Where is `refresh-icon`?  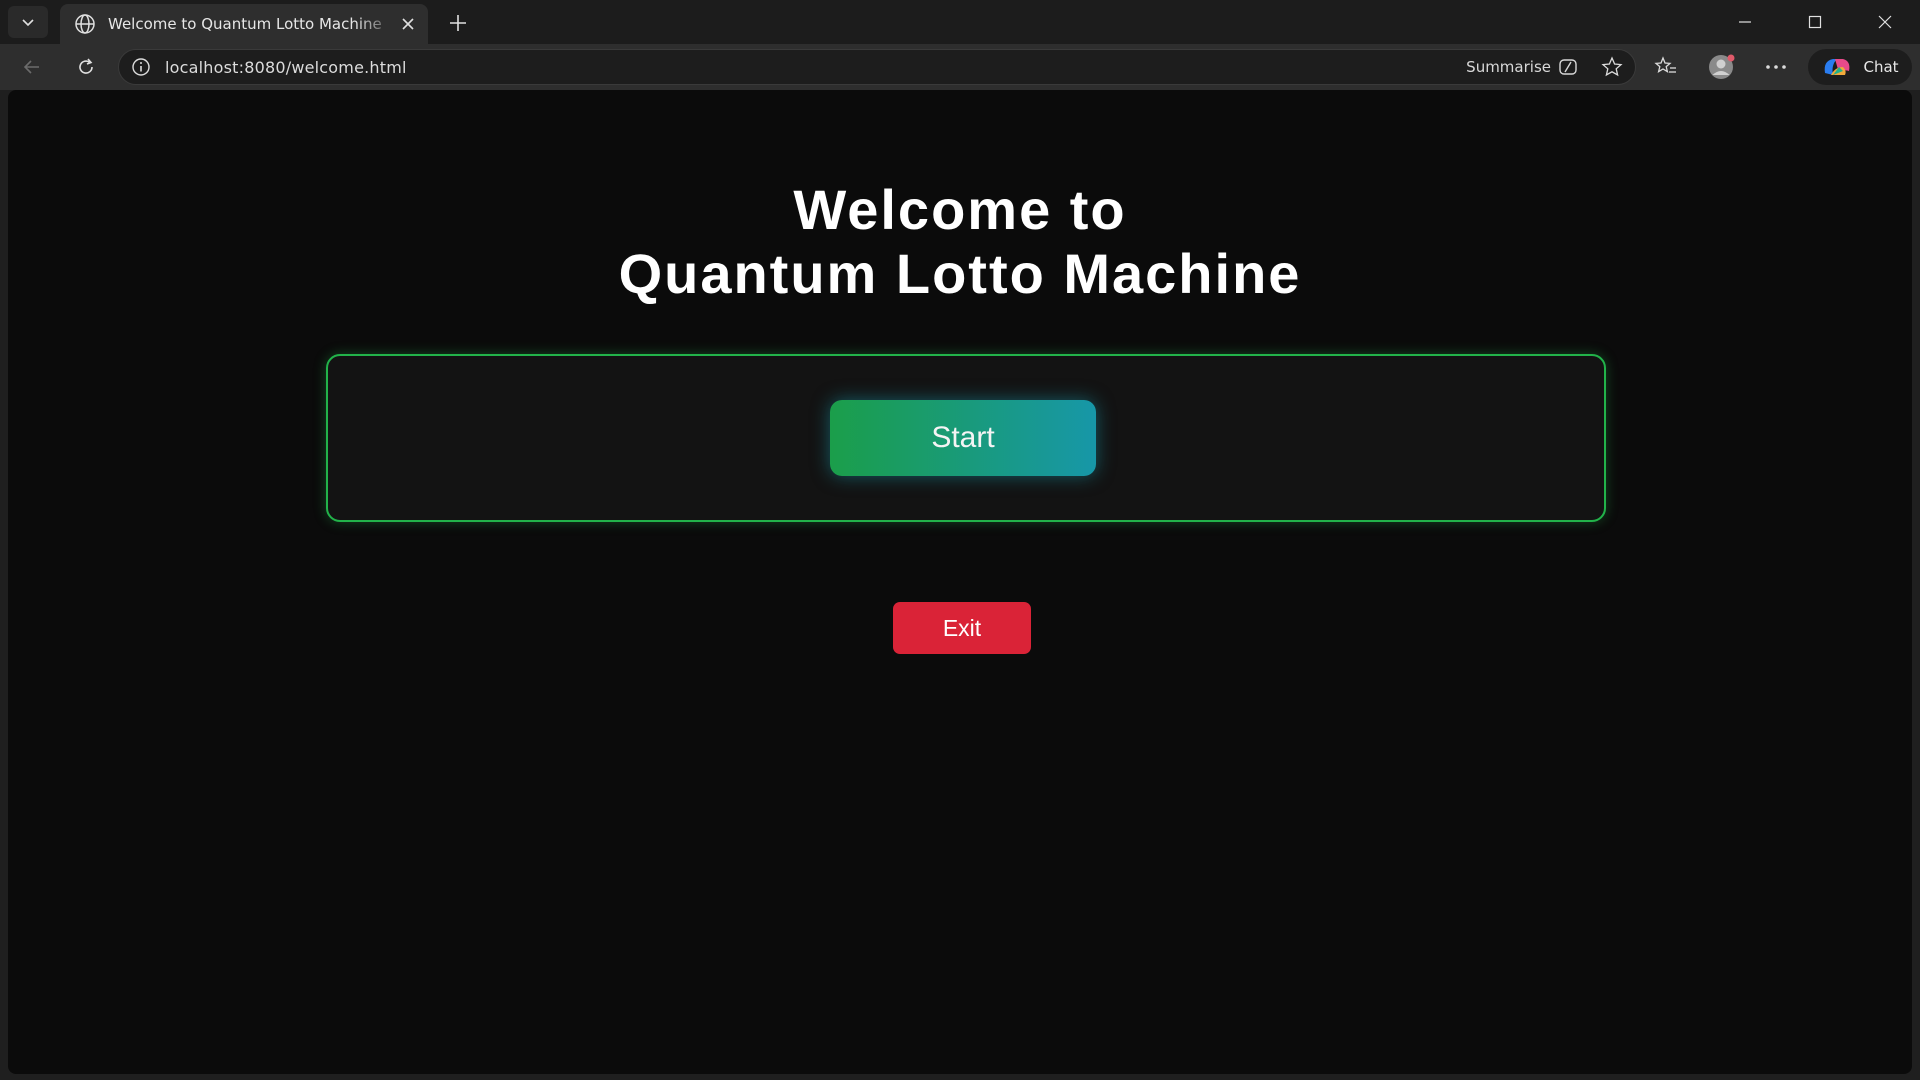
refresh-icon is located at coordinates (86, 66).